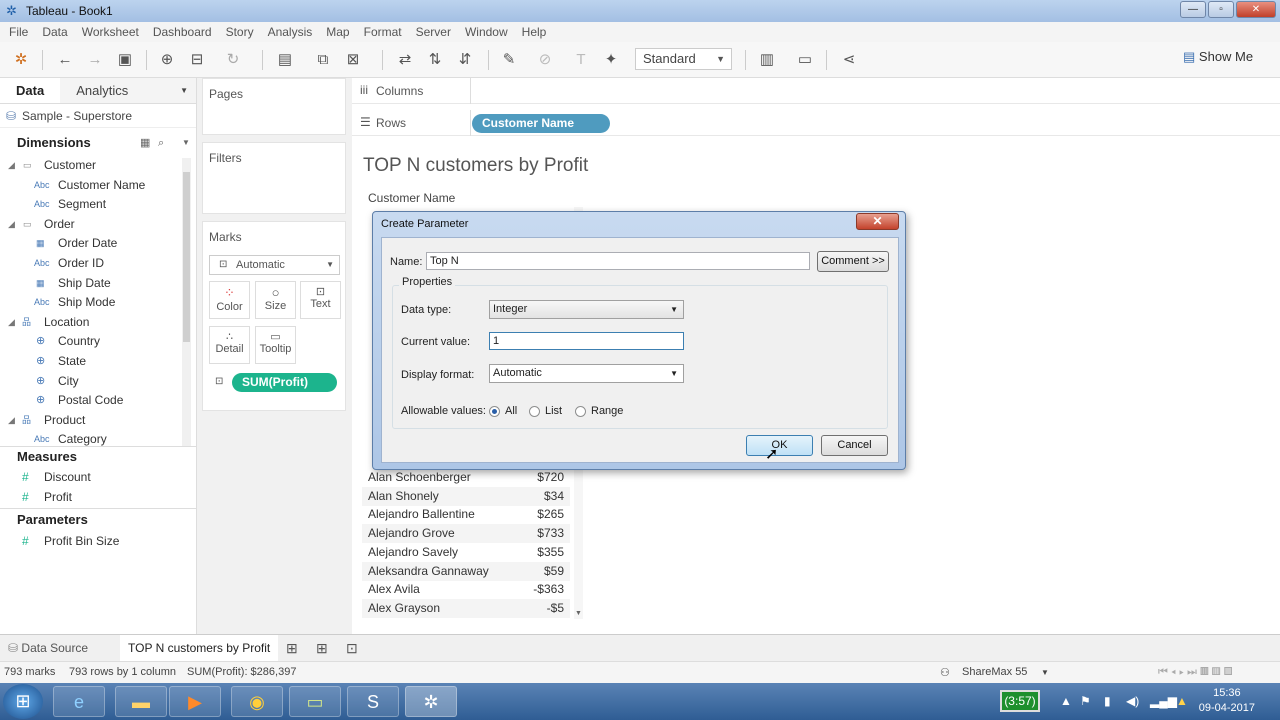 Image resolution: width=1280 pixels, height=720 pixels. Describe the element at coordinates (290, 32) in the screenshot. I see `menu-analysis: Analysis` at that location.